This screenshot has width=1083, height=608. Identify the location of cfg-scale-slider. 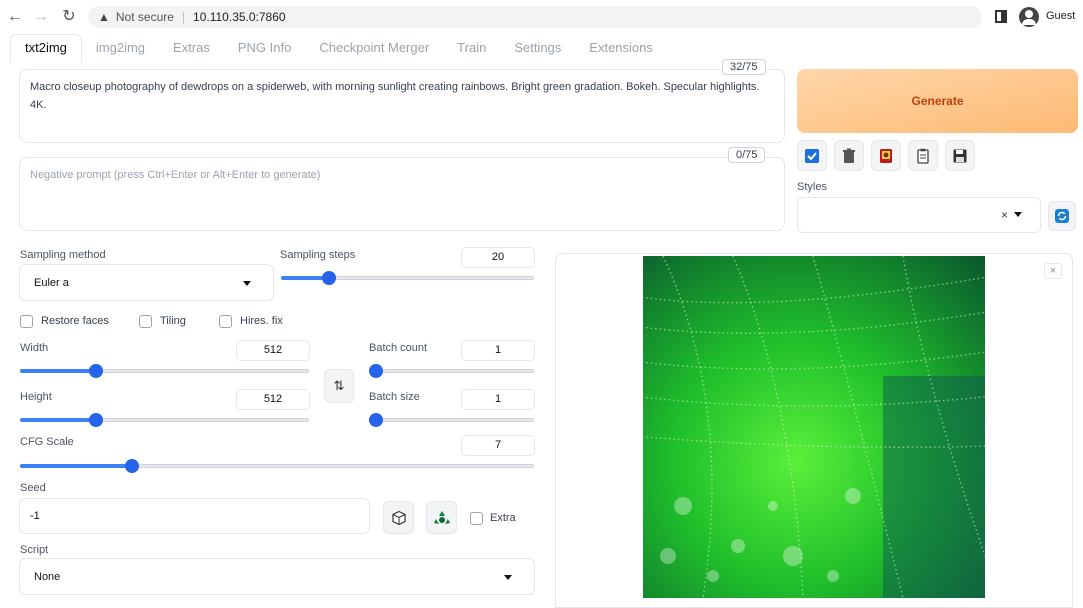
(277, 466).